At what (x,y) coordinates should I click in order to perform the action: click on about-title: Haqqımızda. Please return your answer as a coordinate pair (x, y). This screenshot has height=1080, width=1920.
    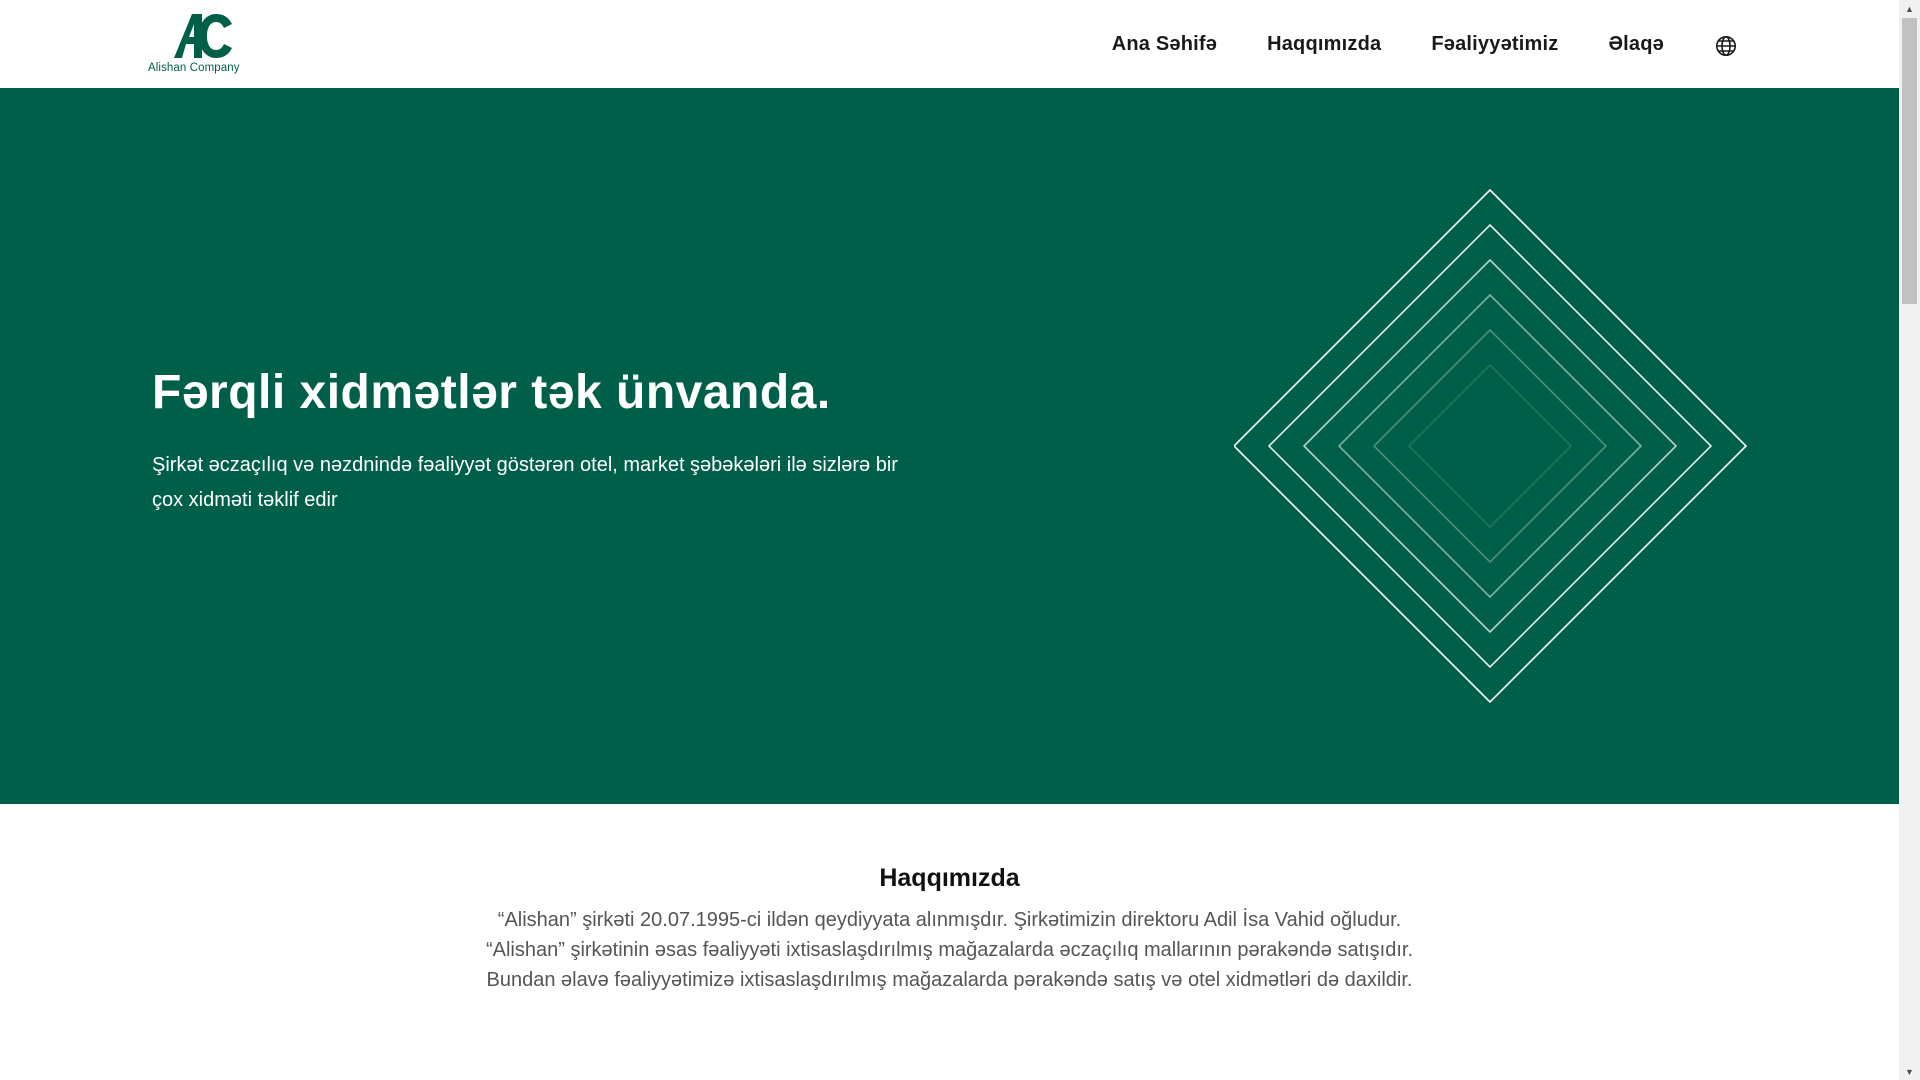
    Looking at the image, I should click on (949, 878).